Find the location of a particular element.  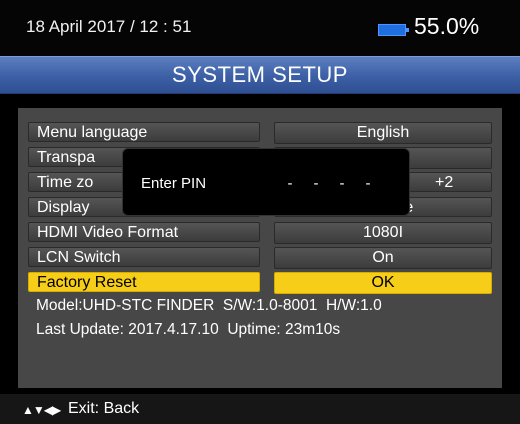

menu-row-factory-reset: Factory Reset OK is located at coordinates (260, 283).